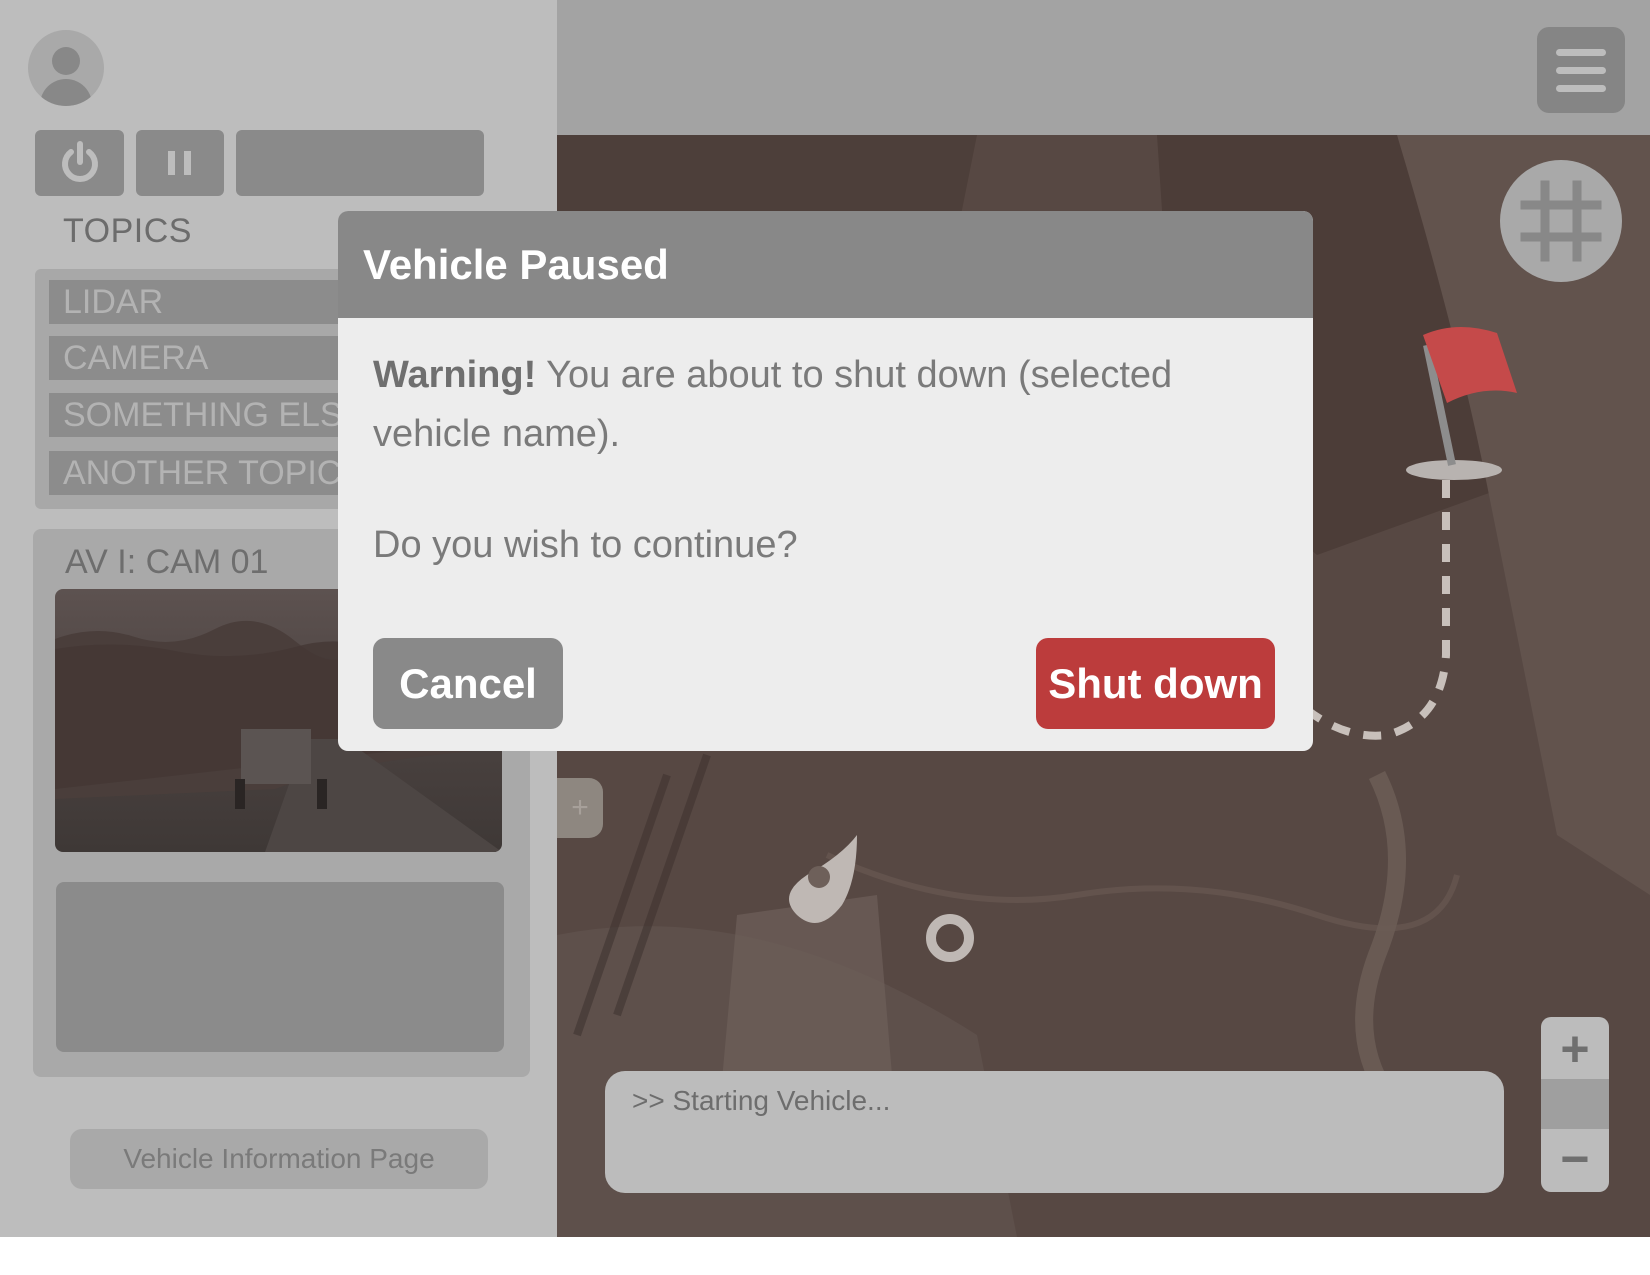 Image resolution: width=1650 pixels, height=1275 pixels. I want to click on secondary-feed-panel, so click(280, 967).